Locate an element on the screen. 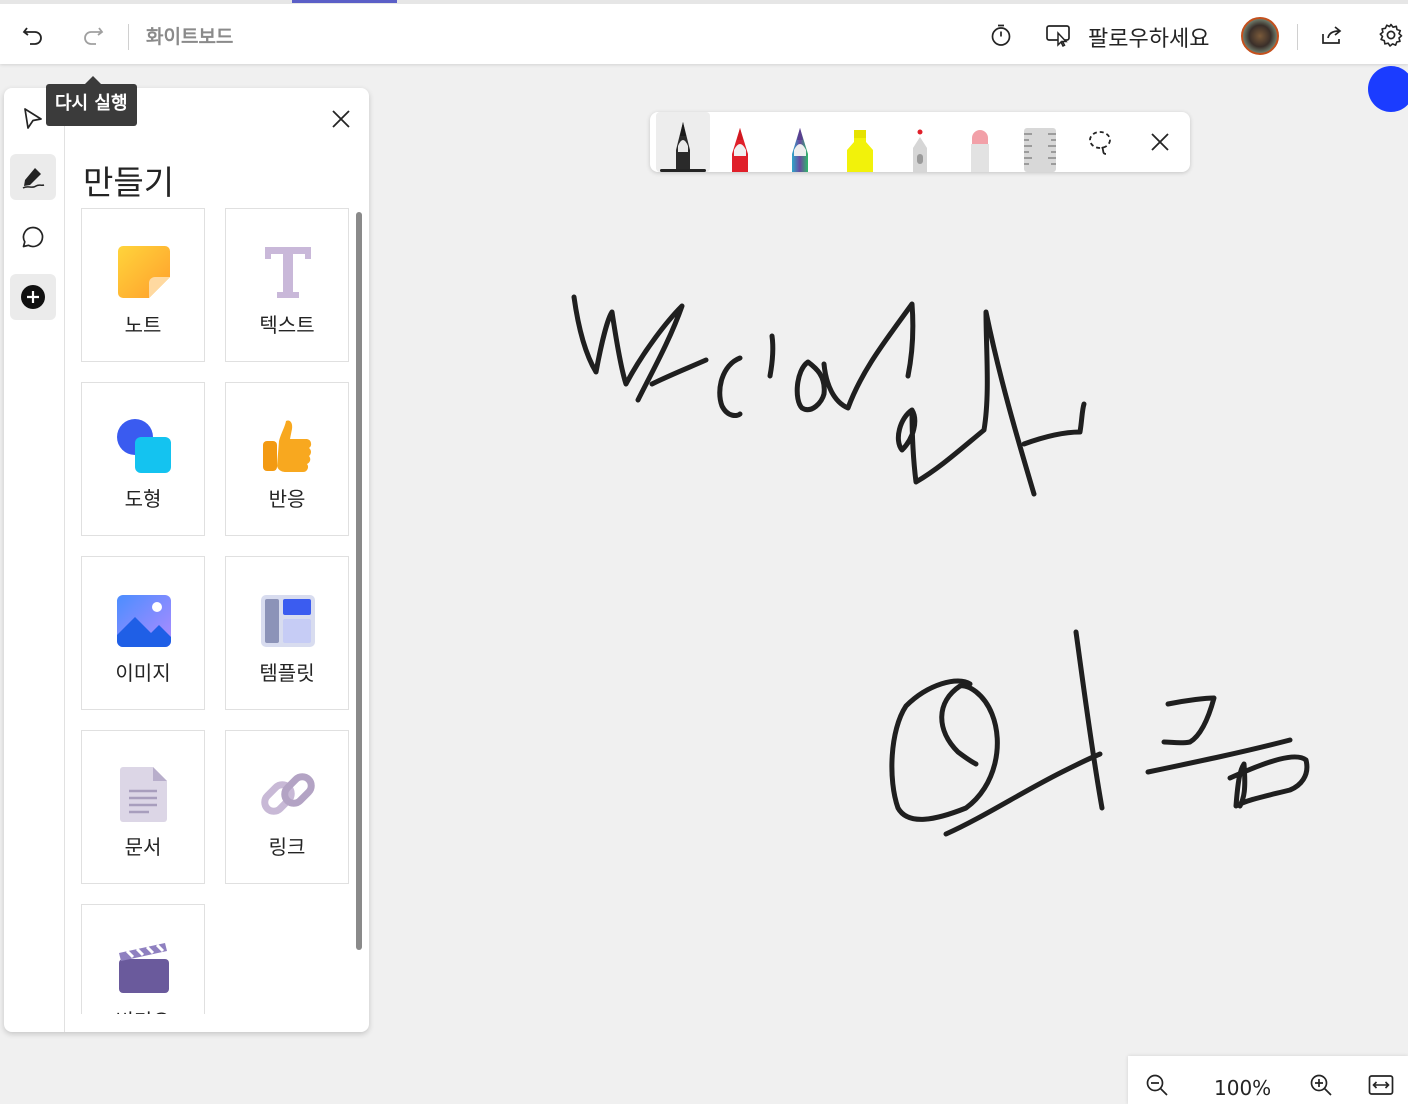 Image resolution: width=1408 pixels, height=1104 pixels. fit-screen-icon is located at coordinates (1381, 1085).